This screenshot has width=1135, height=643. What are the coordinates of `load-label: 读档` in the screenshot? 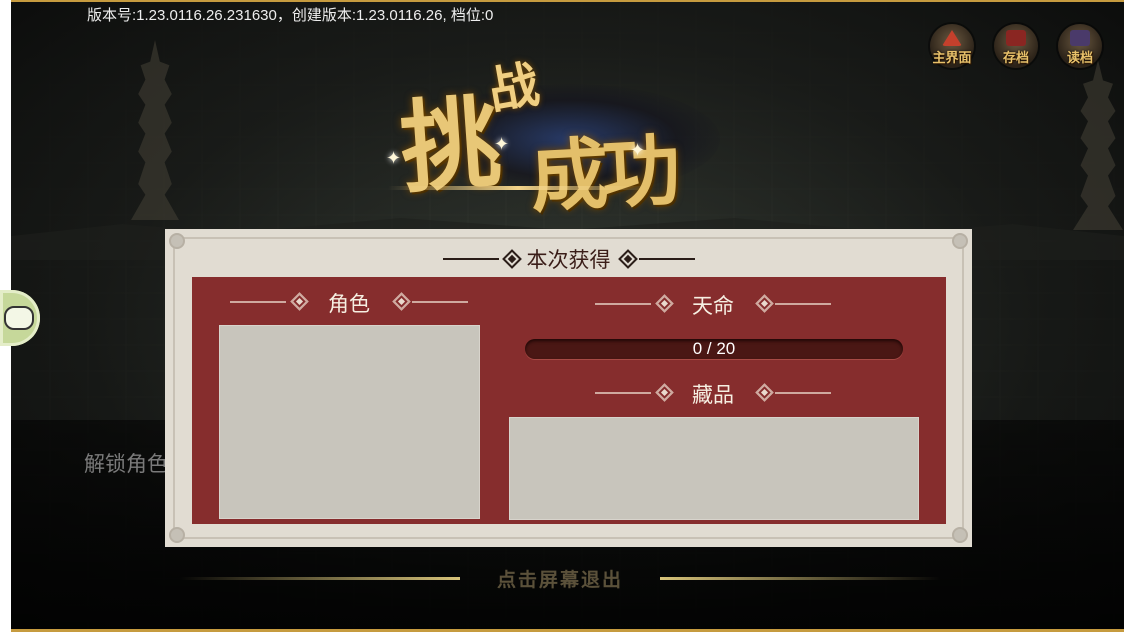 It's located at (1079, 58).